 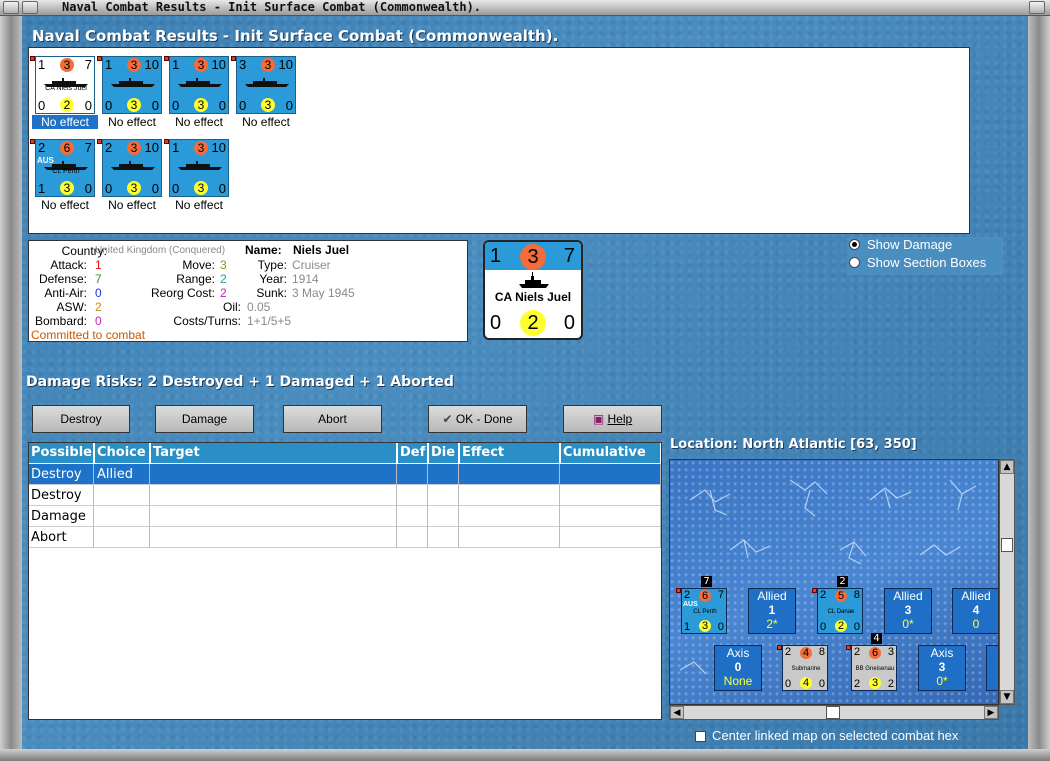 What do you see at coordinates (510, 453) in the screenshot?
I see `col-header-effect: Effect` at bounding box center [510, 453].